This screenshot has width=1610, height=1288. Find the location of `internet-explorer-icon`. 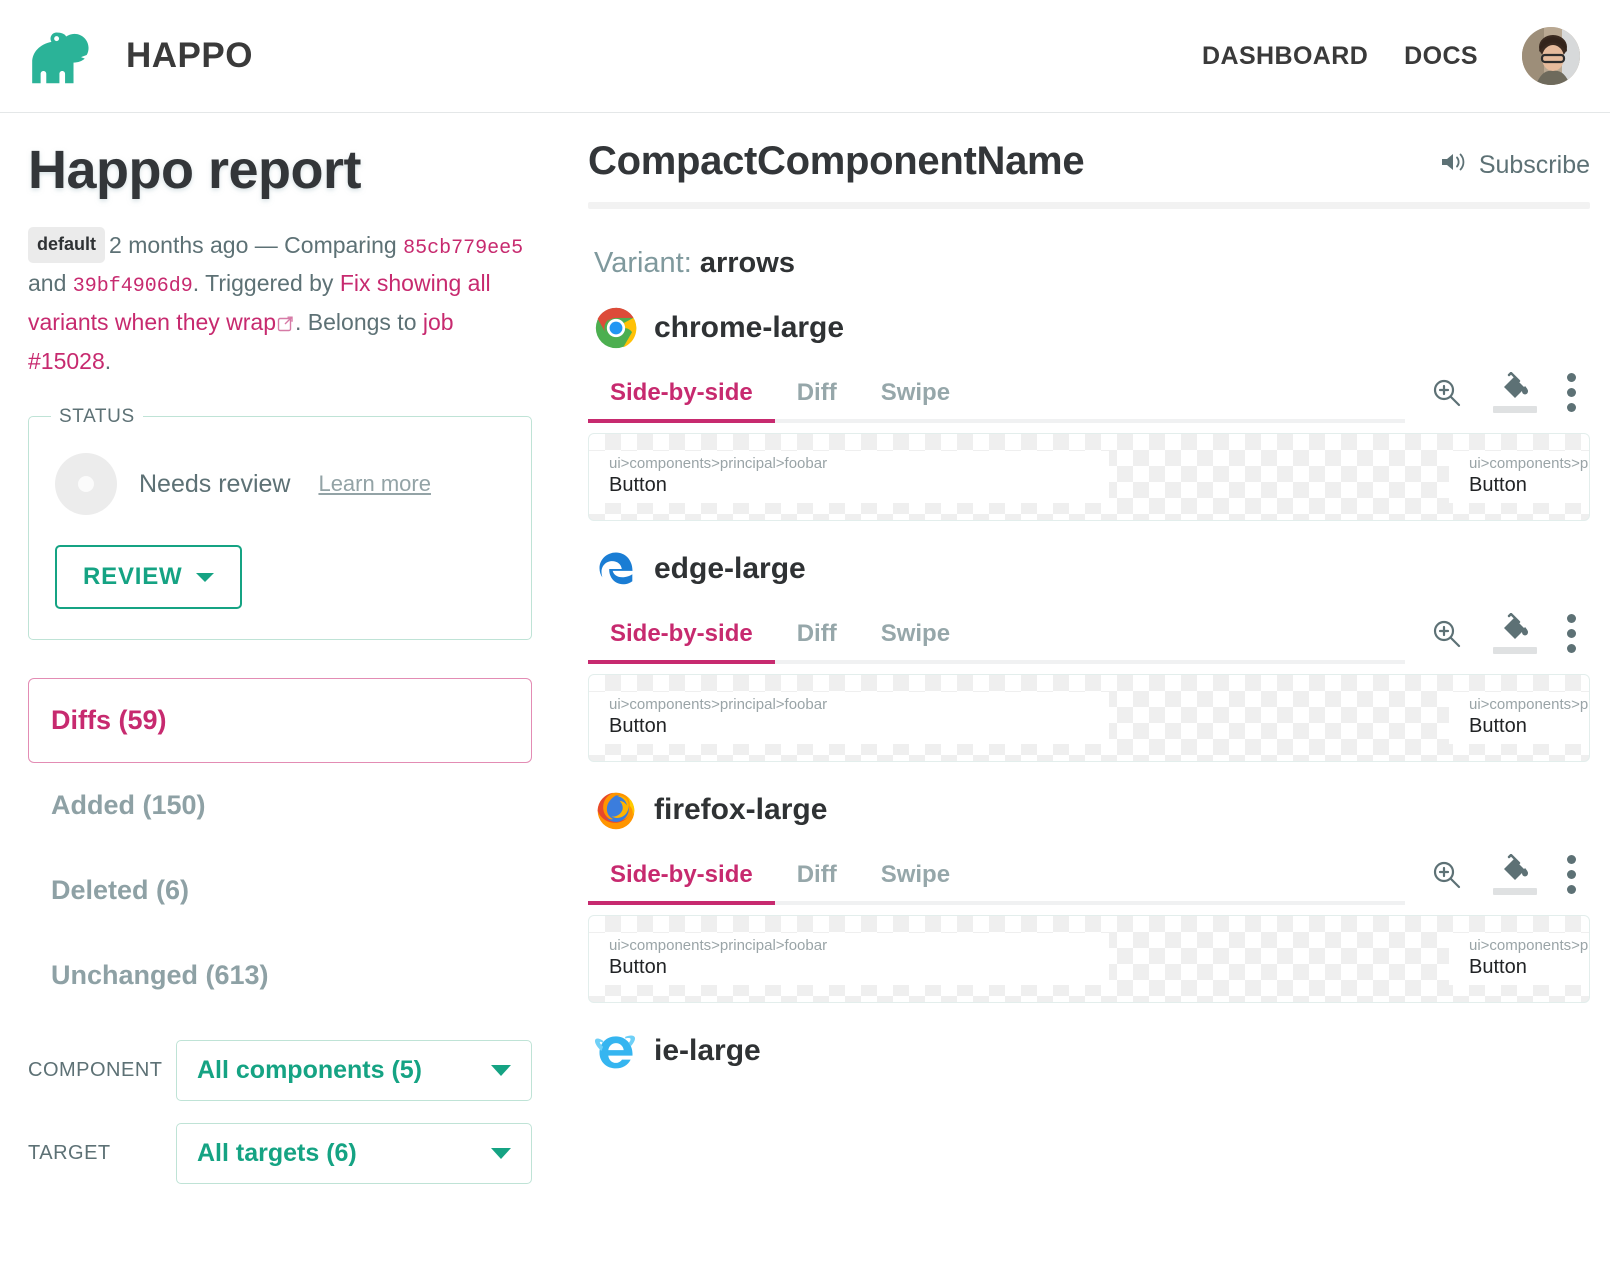

internet-explorer-icon is located at coordinates (615, 1052).